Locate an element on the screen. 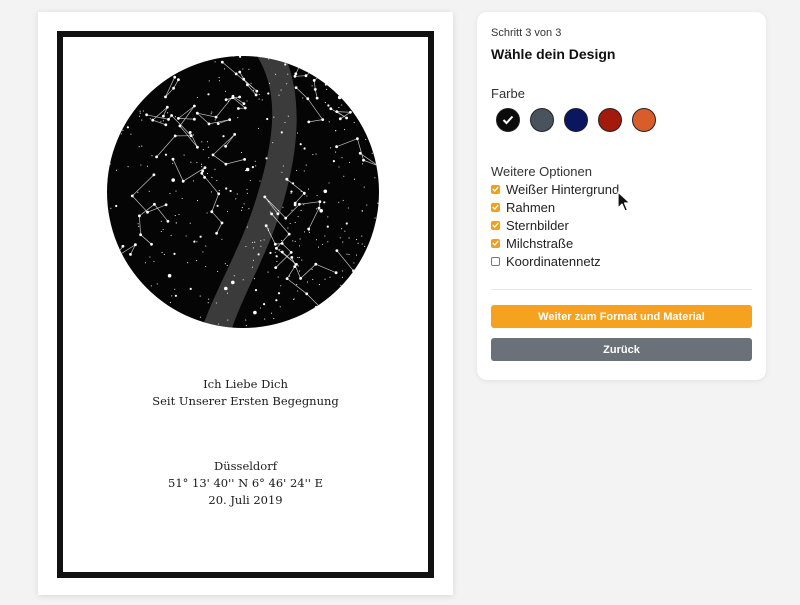 The height and width of the screenshot is (605, 800). color-swatch-black is located at coordinates (508, 120).